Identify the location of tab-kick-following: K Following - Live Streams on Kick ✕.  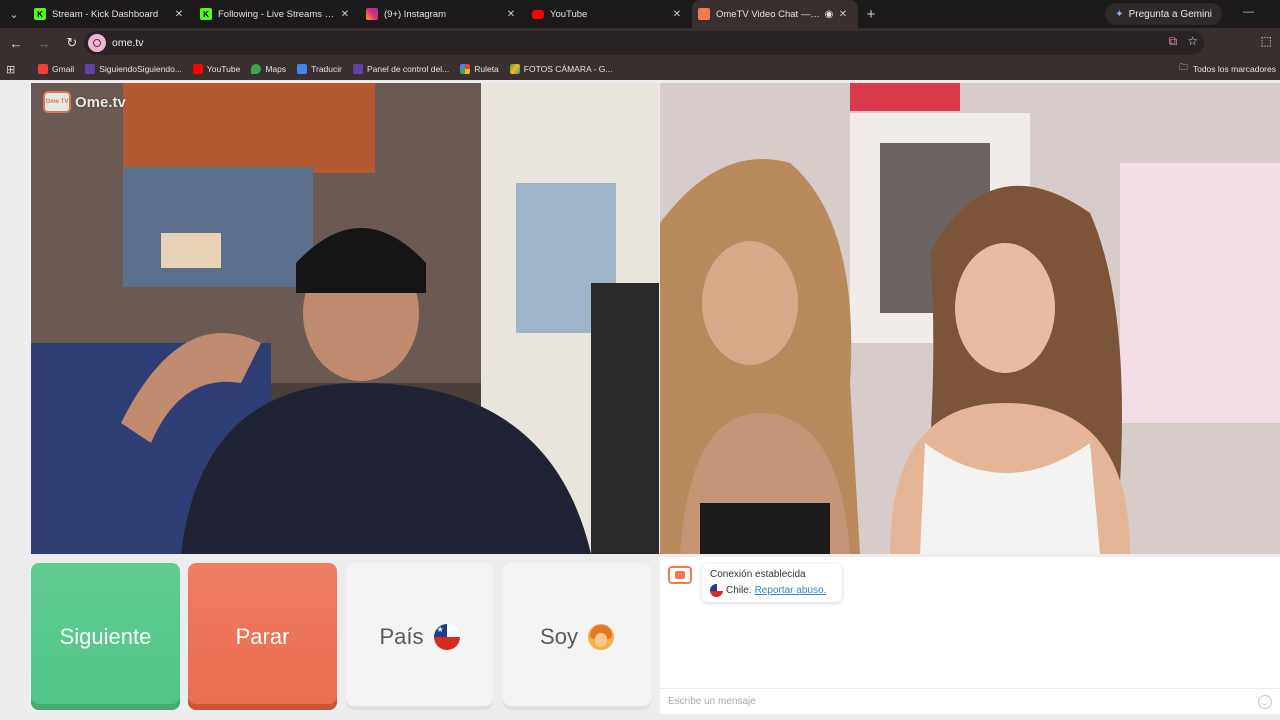
(277, 14).